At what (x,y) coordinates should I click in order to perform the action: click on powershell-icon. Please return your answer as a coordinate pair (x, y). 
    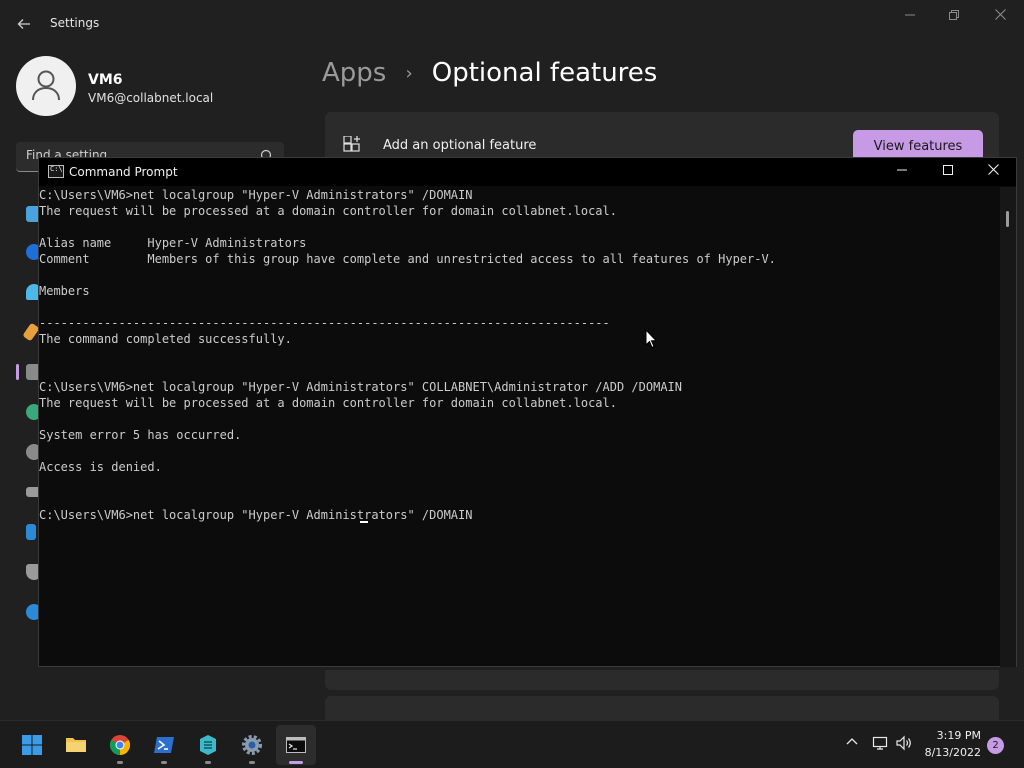
    Looking at the image, I should click on (164, 745).